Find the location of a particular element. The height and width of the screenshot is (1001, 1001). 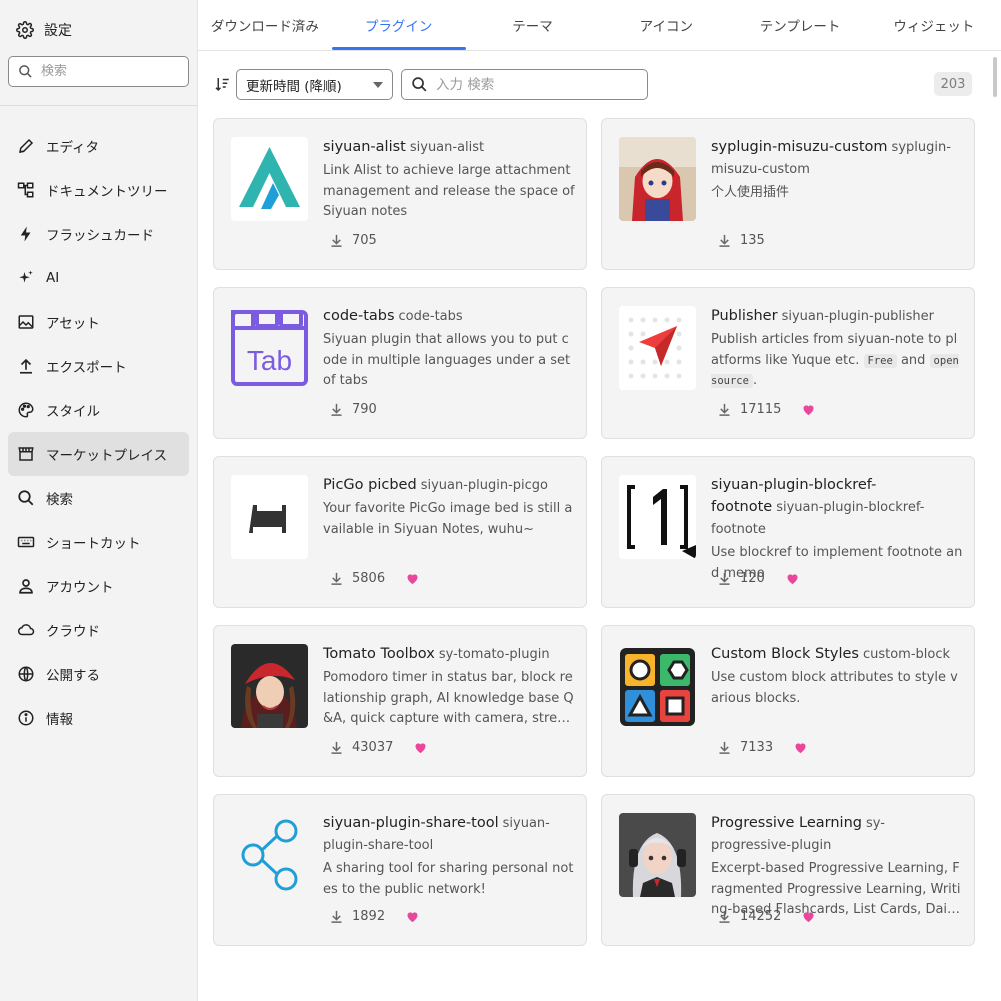

sort-dropdown-value: 更新時間 (降順) is located at coordinates (294, 86).